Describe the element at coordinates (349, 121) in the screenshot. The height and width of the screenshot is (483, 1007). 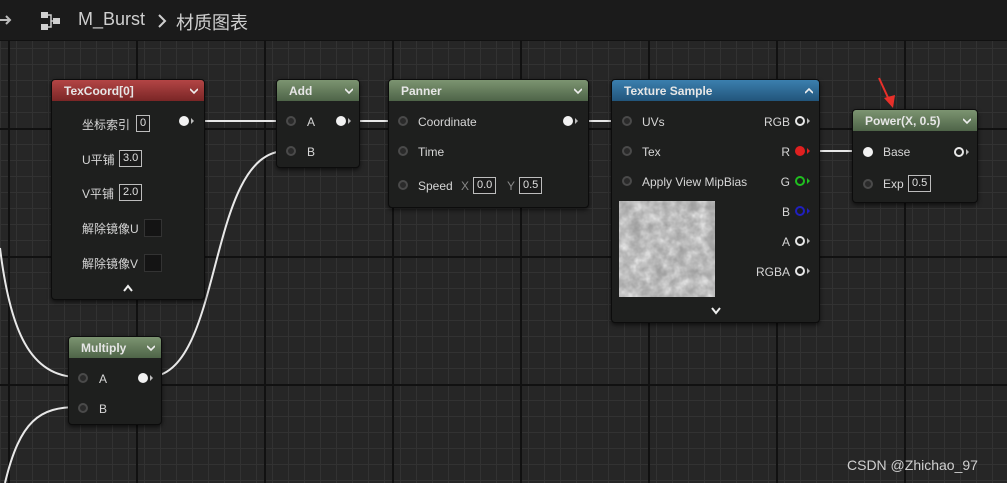
I see `add-output-arrow` at that location.